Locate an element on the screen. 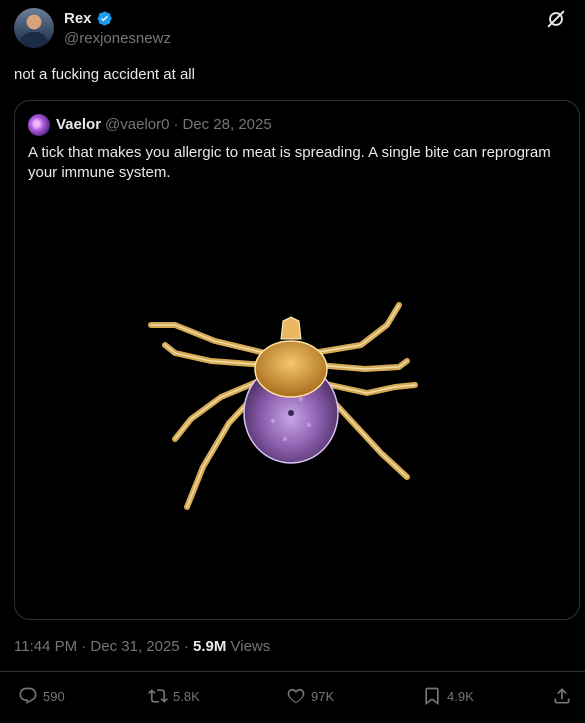  author-handle: @rexjonesnewz is located at coordinates (117, 38).